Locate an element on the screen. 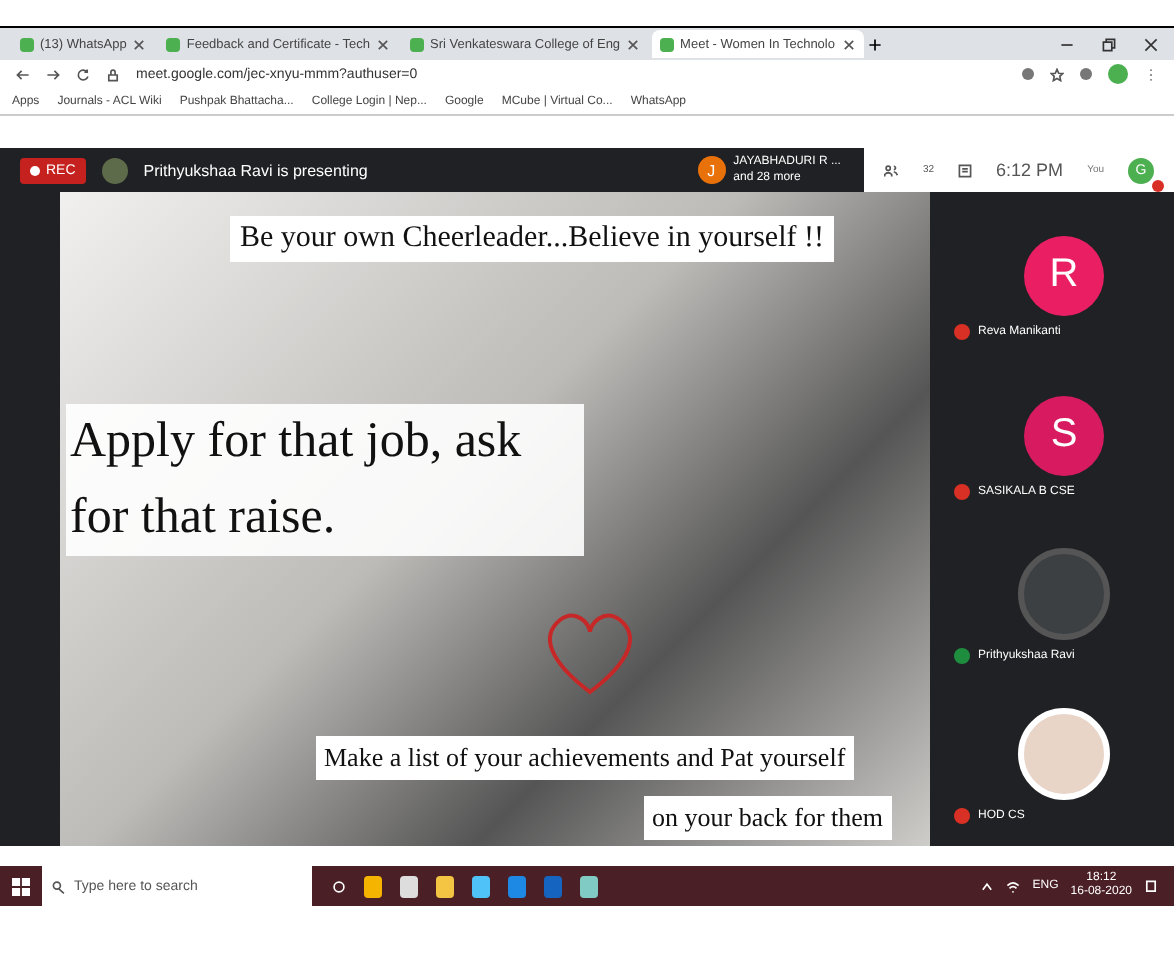  restore-icon is located at coordinates (1109, 44).